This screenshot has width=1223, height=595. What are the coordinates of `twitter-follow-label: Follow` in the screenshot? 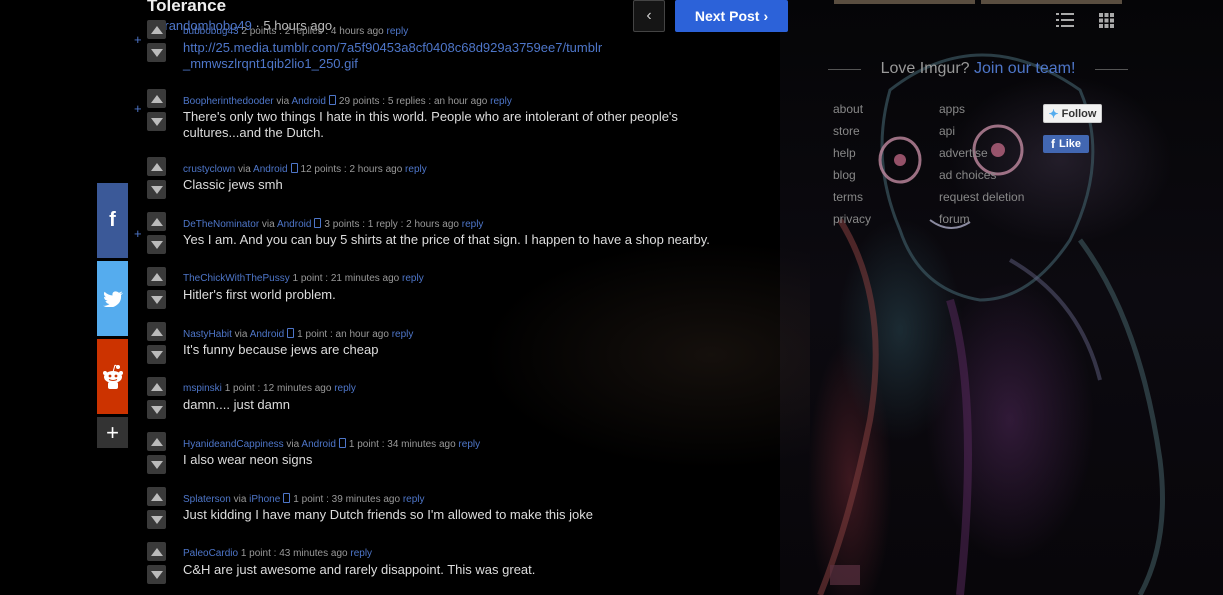 It's located at (1079, 113).